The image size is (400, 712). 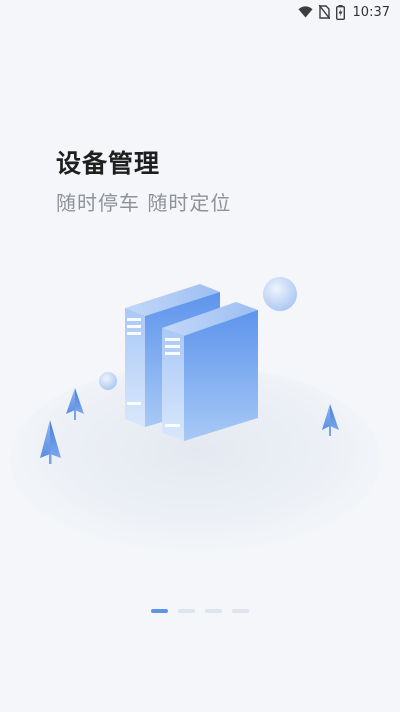 What do you see at coordinates (324, 12) in the screenshot?
I see `no-sim-icon` at bounding box center [324, 12].